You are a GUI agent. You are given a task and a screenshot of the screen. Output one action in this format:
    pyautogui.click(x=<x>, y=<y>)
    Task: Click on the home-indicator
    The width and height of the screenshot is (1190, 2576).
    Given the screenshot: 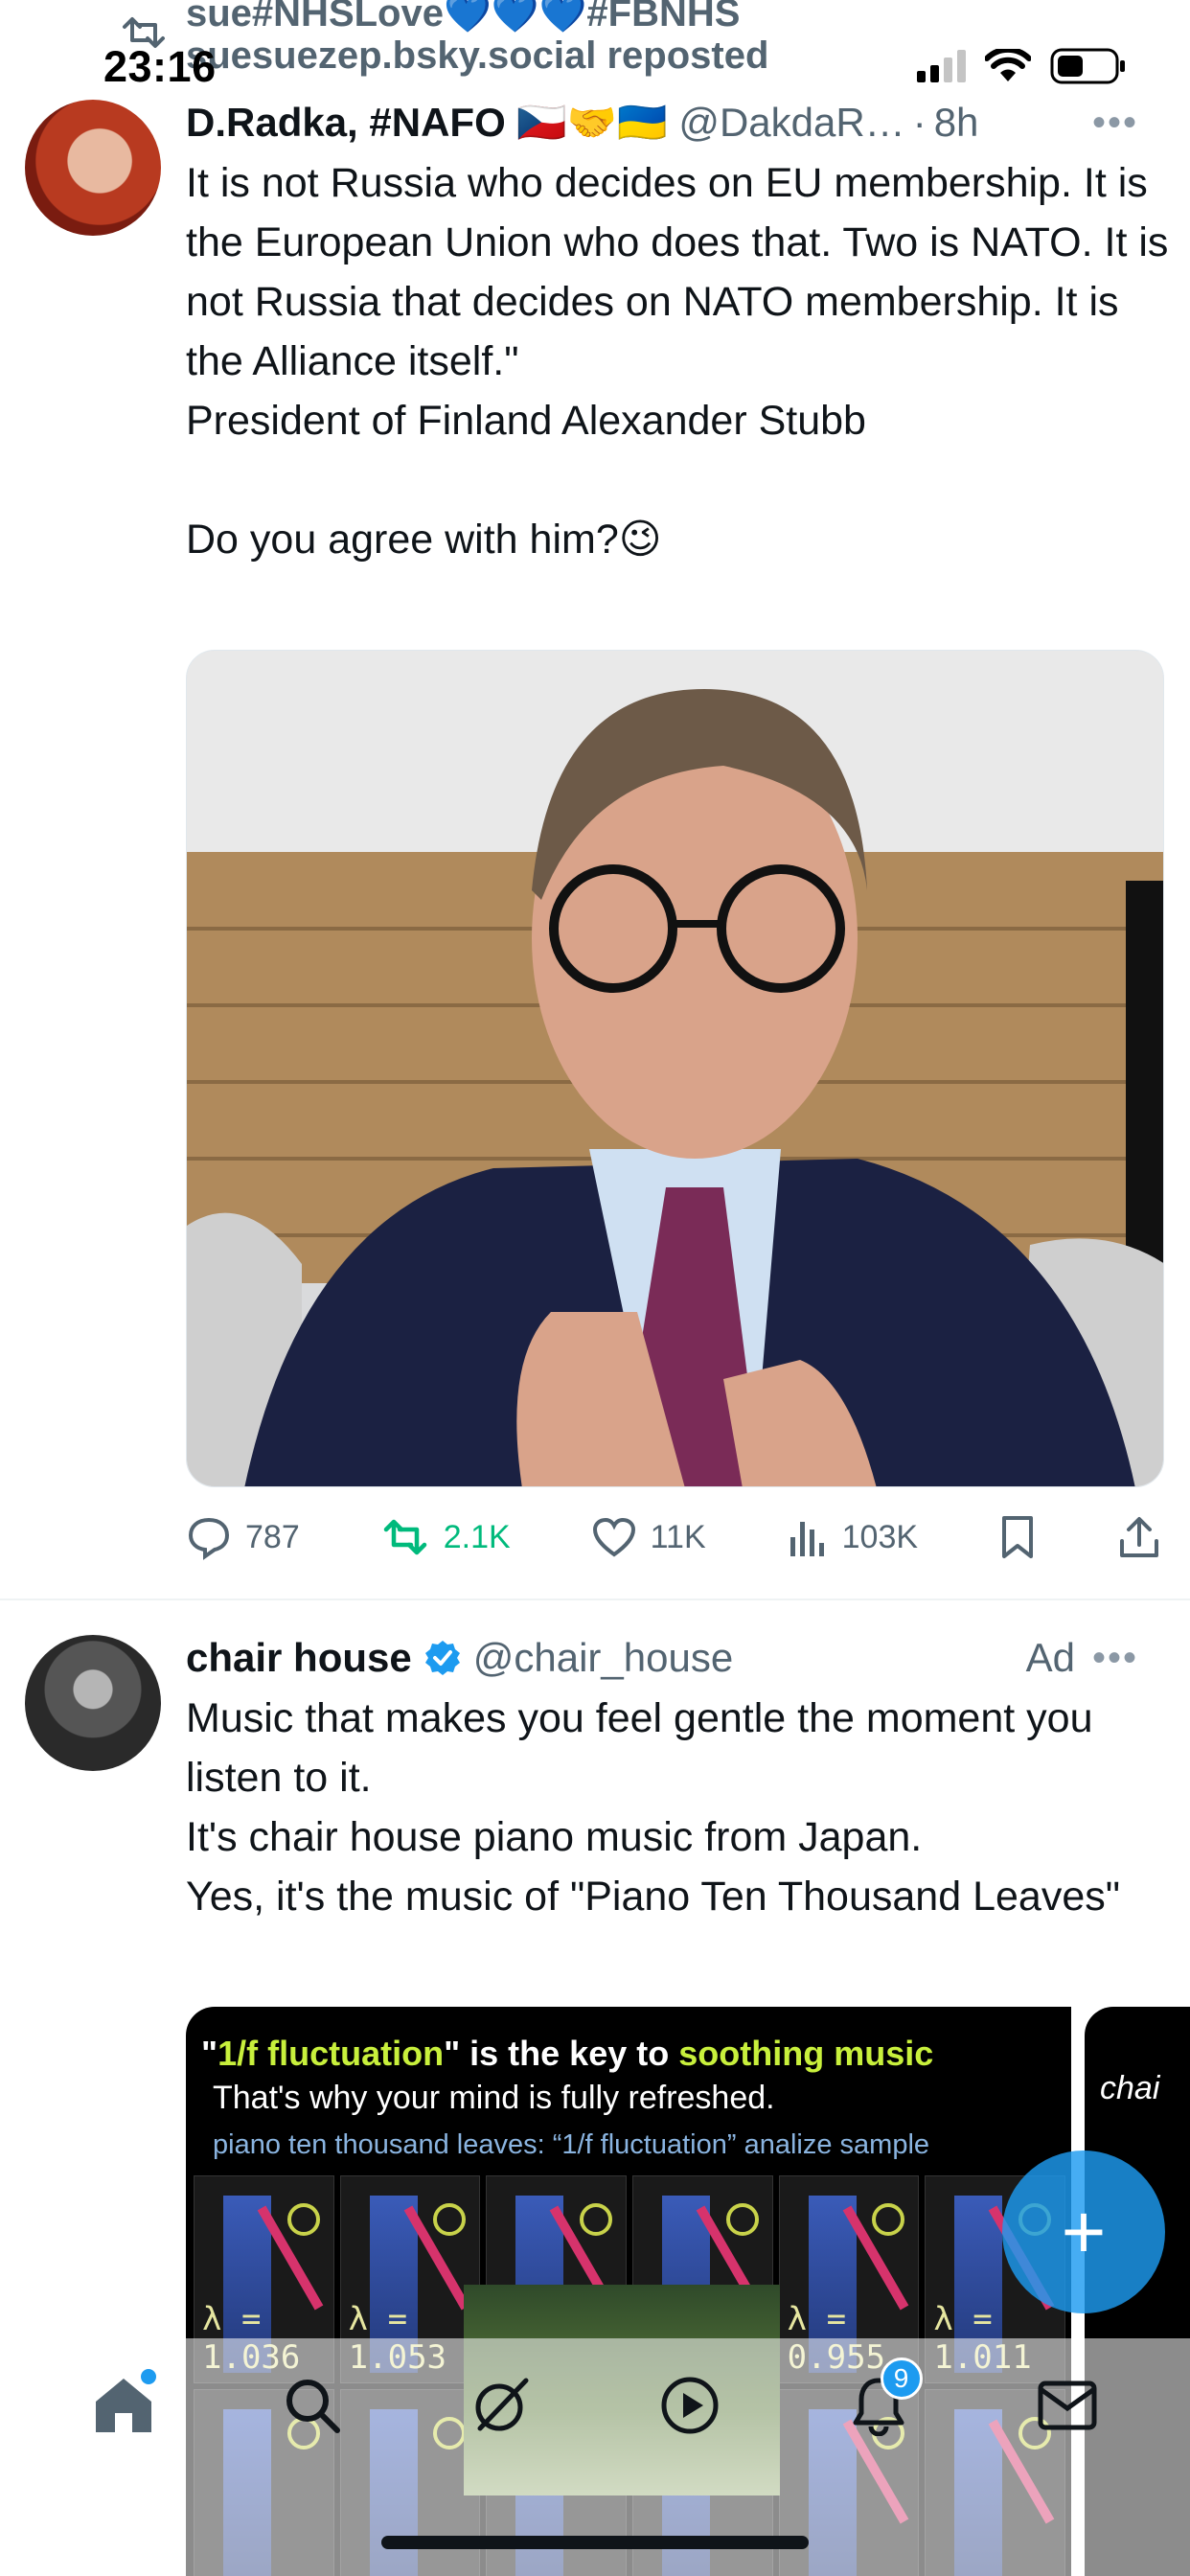 What is the action you would take?
    pyautogui.click(x=595, y=2542)
    